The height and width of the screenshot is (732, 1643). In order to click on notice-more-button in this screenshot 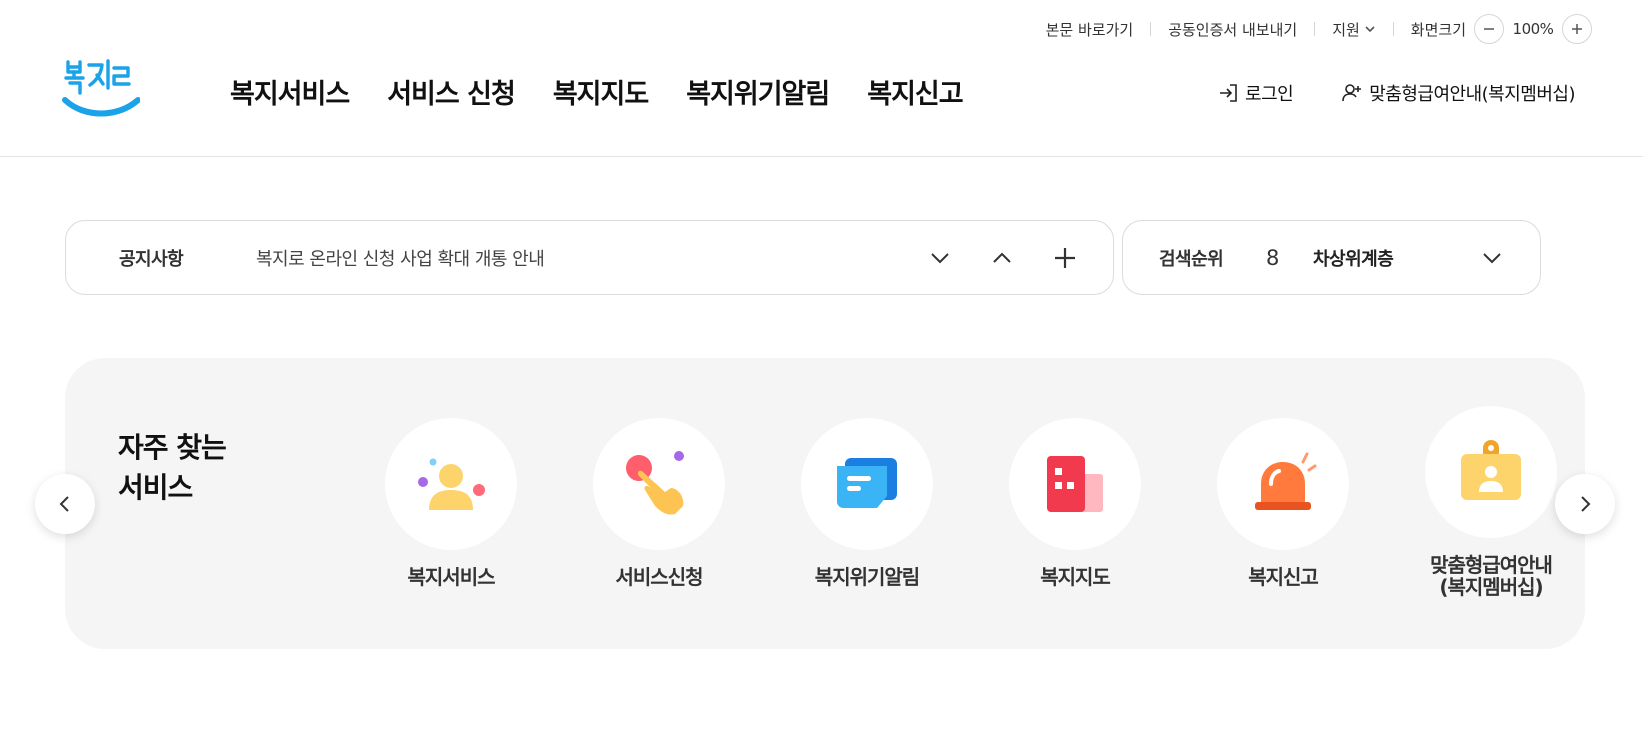, I will do `click(1065, 258)`.